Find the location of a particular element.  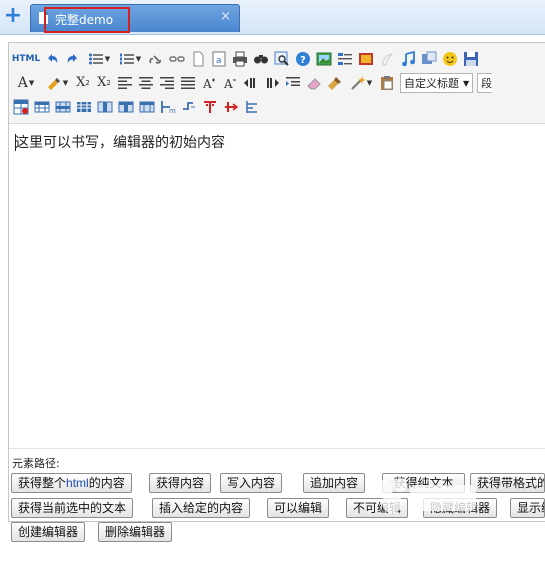

delete-row-icon is located at coordinates (84, 107).